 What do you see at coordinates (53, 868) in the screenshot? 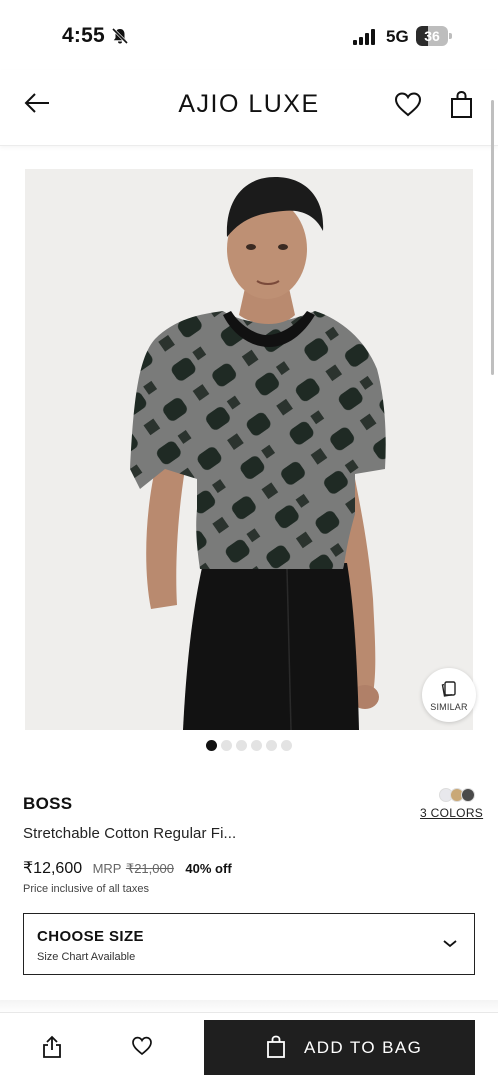
I see `selling-price: ₹12,600` at bounding box center [53, 868].